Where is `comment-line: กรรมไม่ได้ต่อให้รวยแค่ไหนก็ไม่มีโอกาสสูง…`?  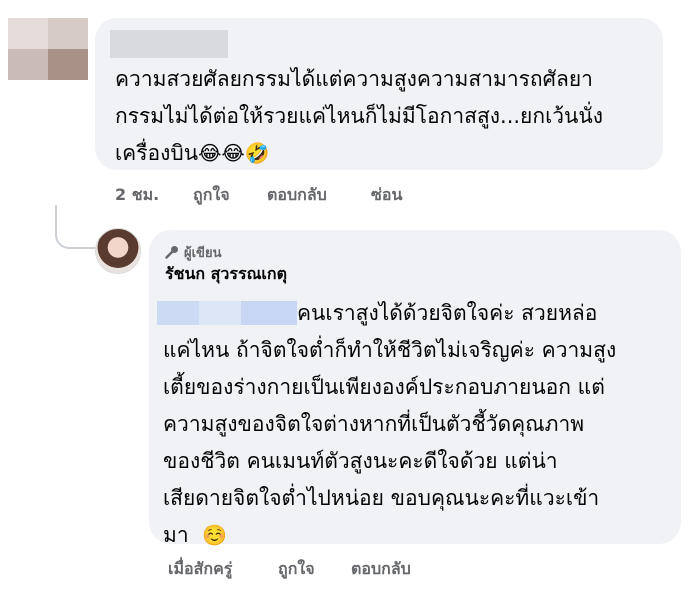 comment-line: กรรมไม่ได้ต่อให้รวยแค่ไหนก็ไม่มีโอกาสสูง… is located at coordinates (359, 116).